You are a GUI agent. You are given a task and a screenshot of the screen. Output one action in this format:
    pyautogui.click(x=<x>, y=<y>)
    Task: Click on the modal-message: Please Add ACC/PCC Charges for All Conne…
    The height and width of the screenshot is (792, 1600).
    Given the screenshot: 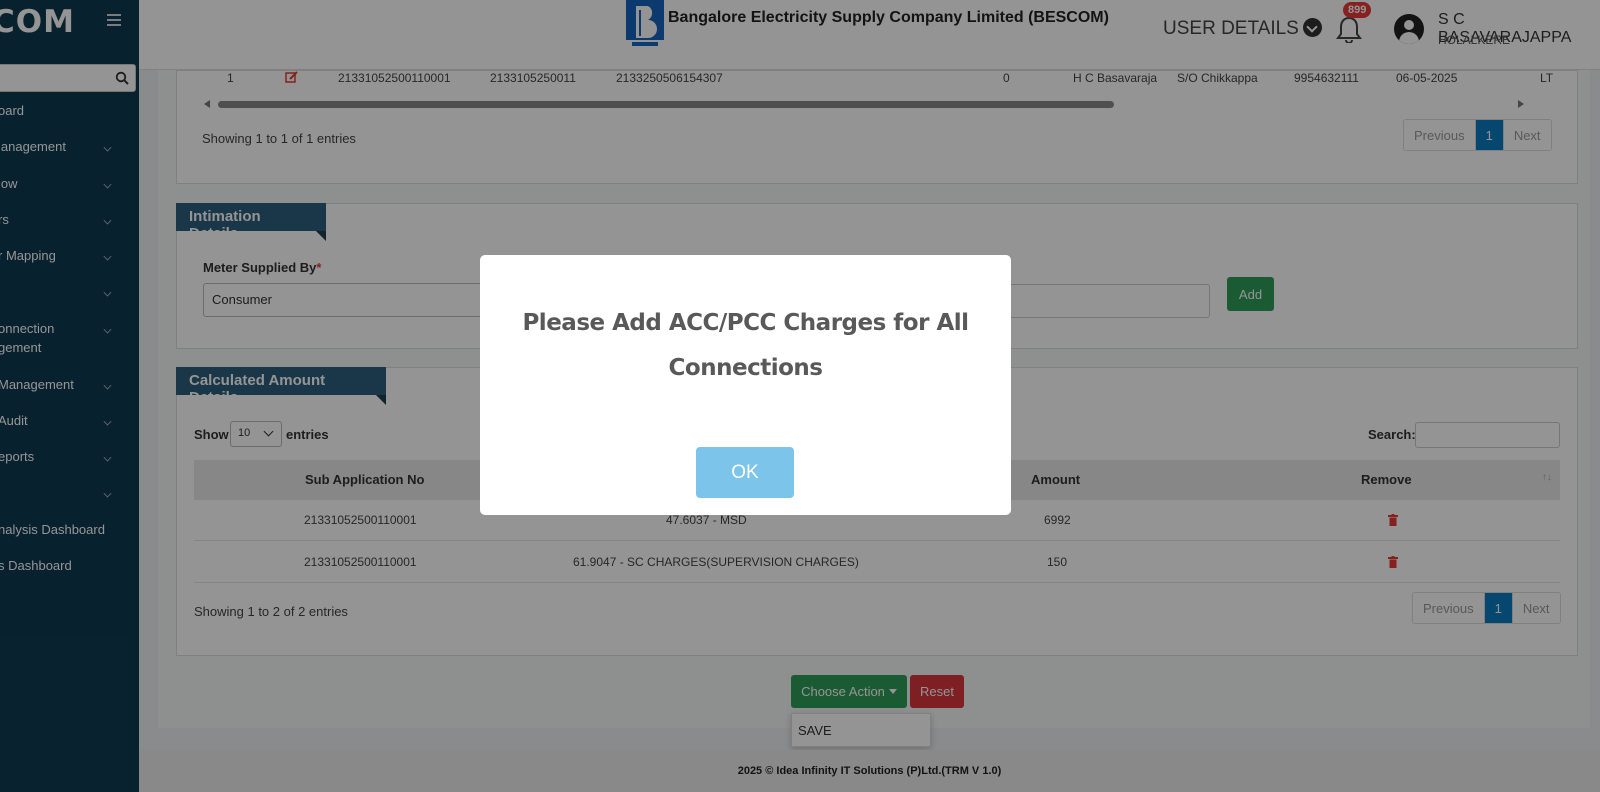 What is the action you would take?
    pyautogui.click(x=745, y=345)
    